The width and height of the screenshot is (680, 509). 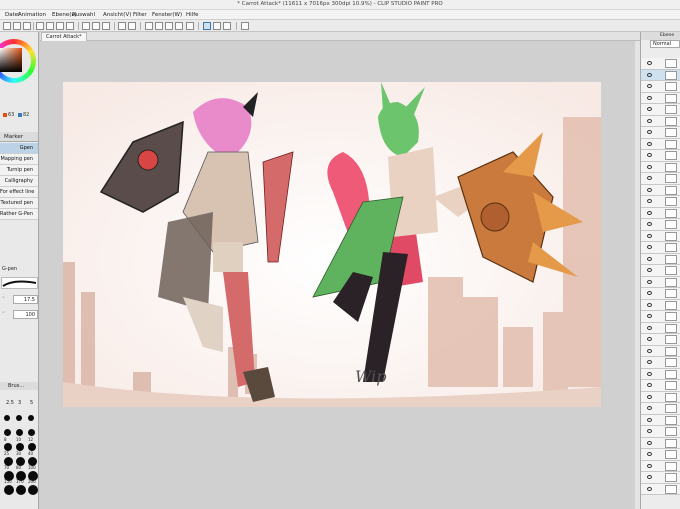 I want to click on brush-size-field: 17.5, so click(x=25, y=299).